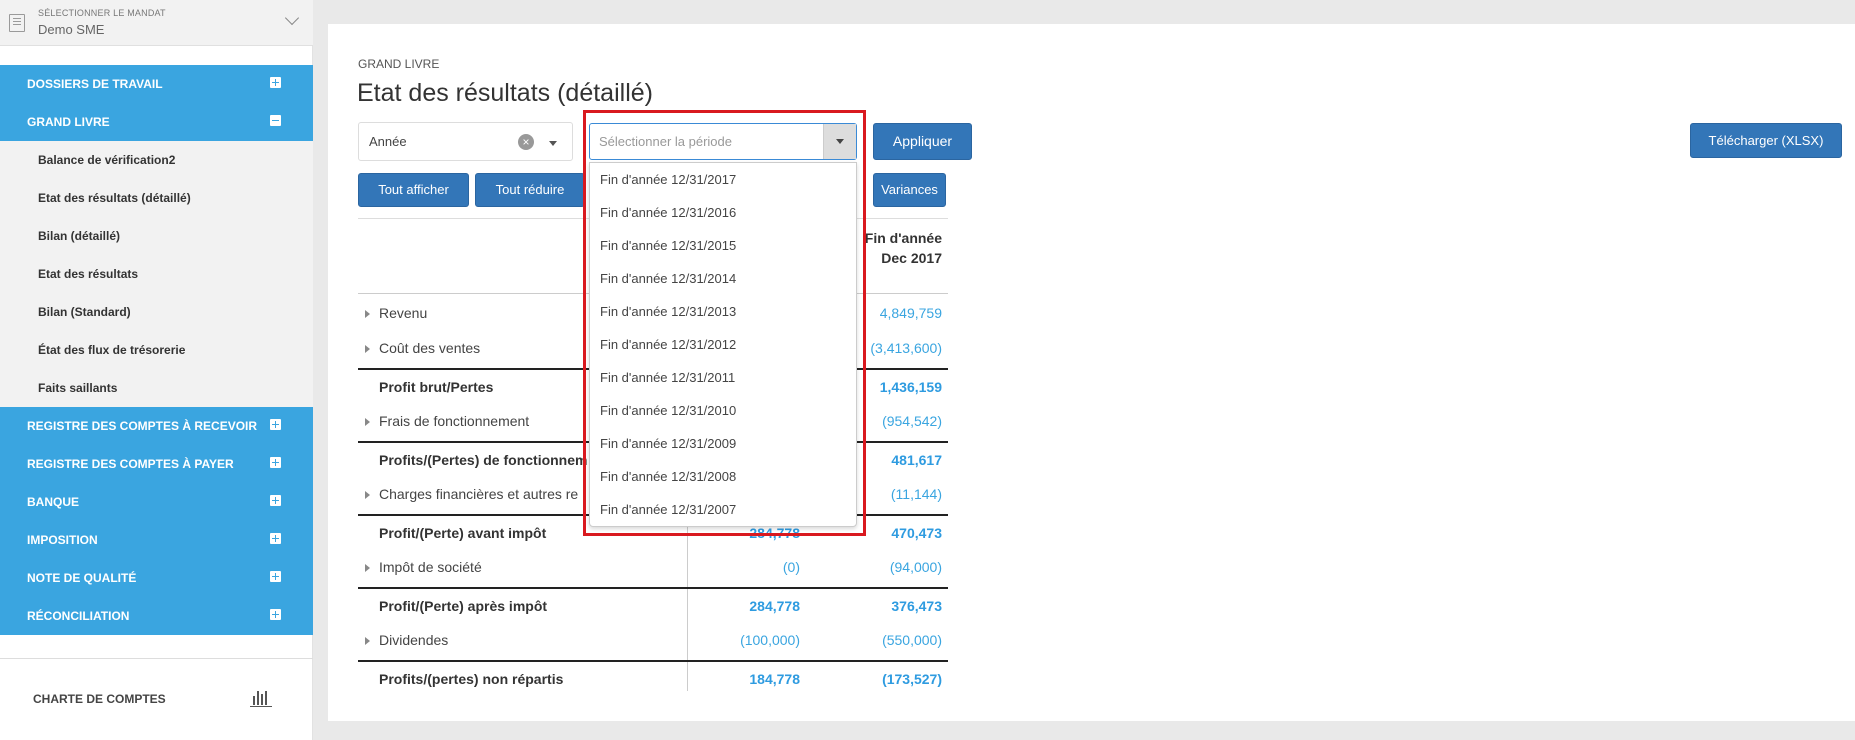 This screenshot has width=1855, height=740. I want to click on row-label: Profit/(Perte) avant impôt, so click(463, 533).